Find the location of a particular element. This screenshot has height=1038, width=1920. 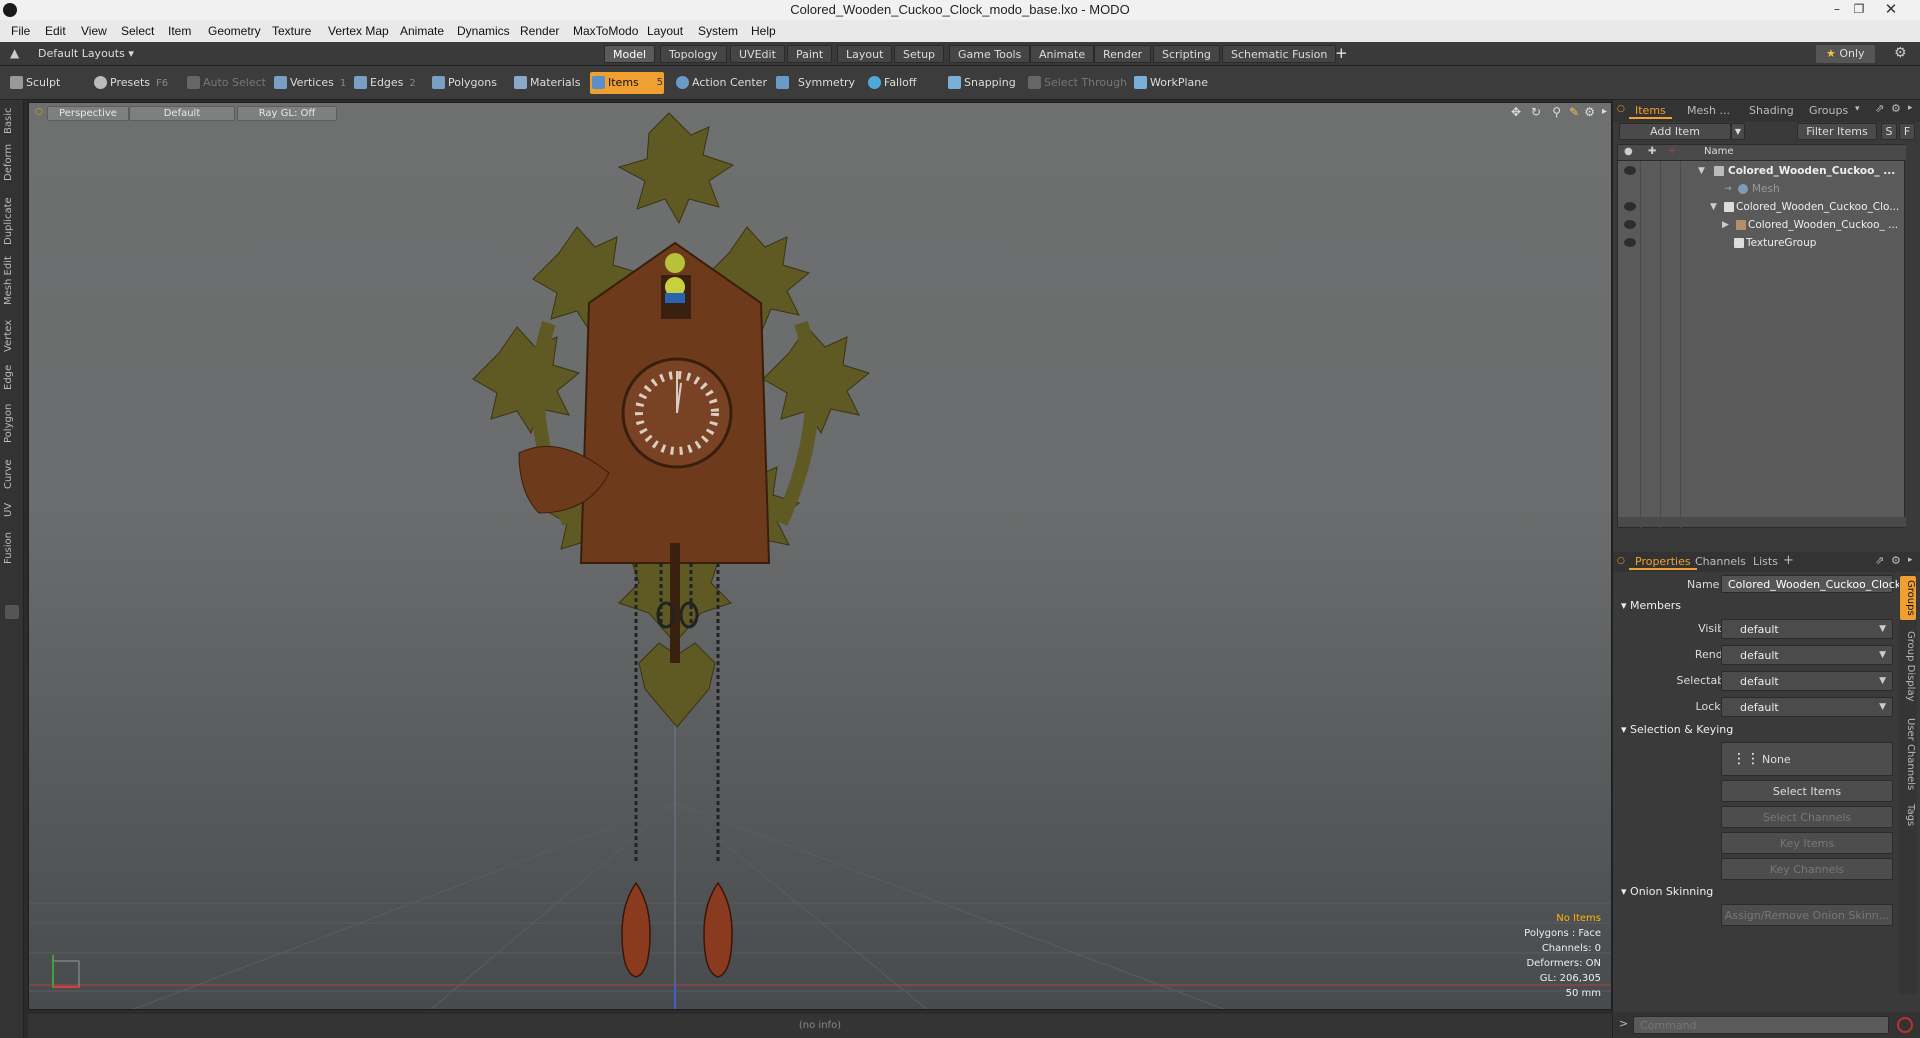

edges-button: Edges 2 is located at coordinates (384, 83).